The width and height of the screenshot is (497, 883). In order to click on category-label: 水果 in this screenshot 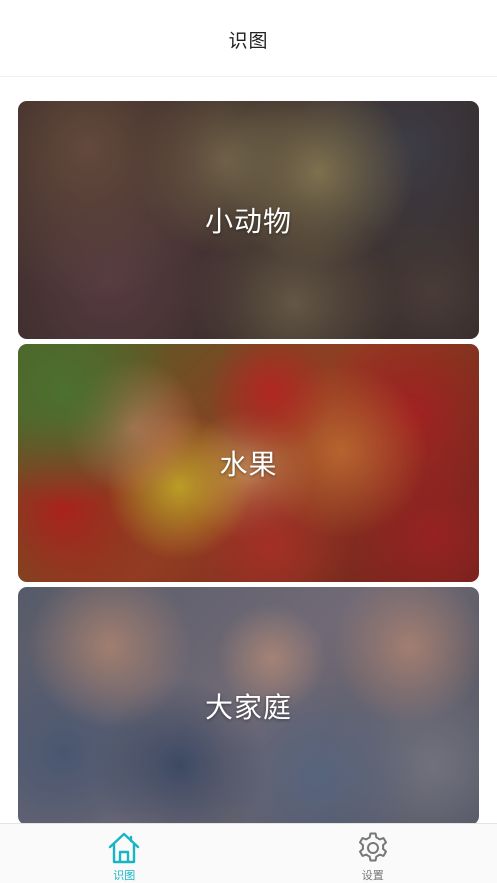, I will do `click(248, 464)`.